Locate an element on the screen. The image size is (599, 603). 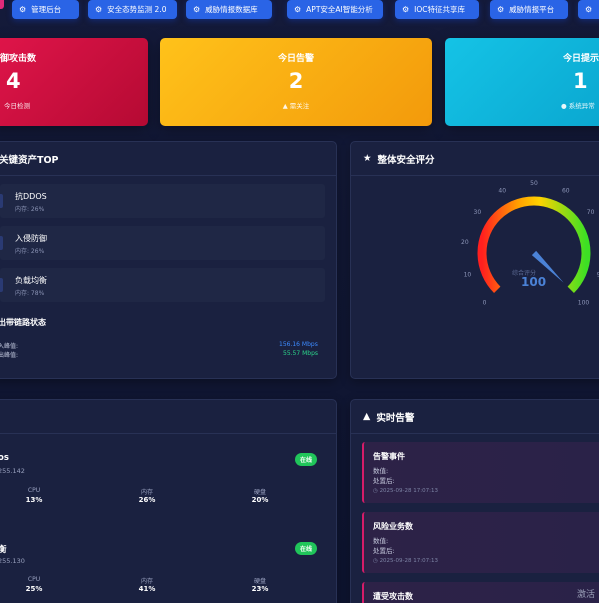
nav-more-button: ⚙ is located at coordinates (588, 9).